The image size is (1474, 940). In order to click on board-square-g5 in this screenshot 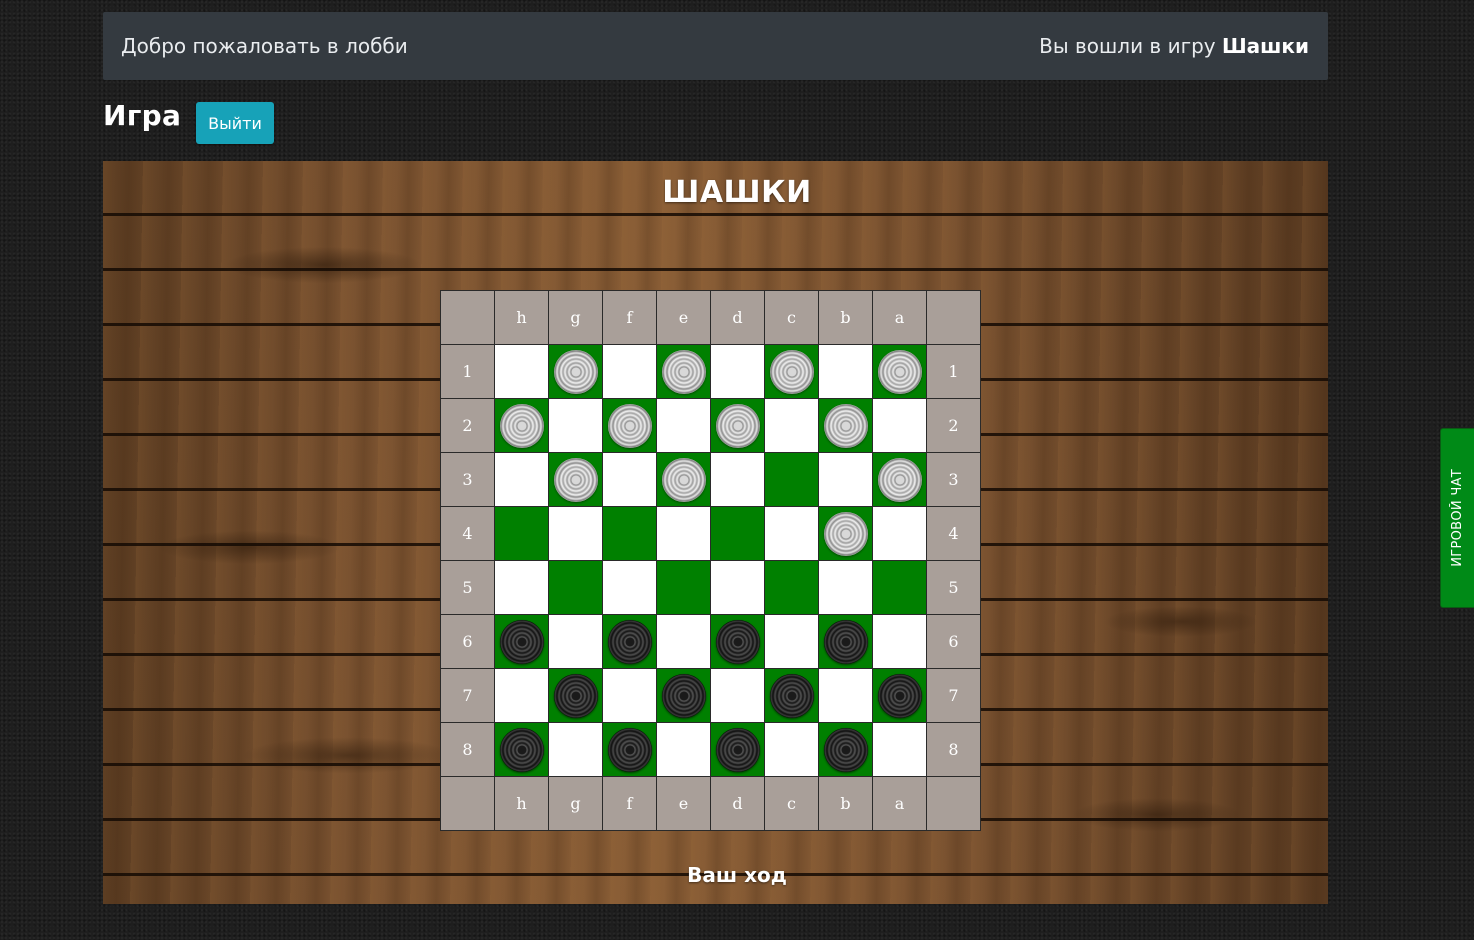, I will do `click(575, 587)`.